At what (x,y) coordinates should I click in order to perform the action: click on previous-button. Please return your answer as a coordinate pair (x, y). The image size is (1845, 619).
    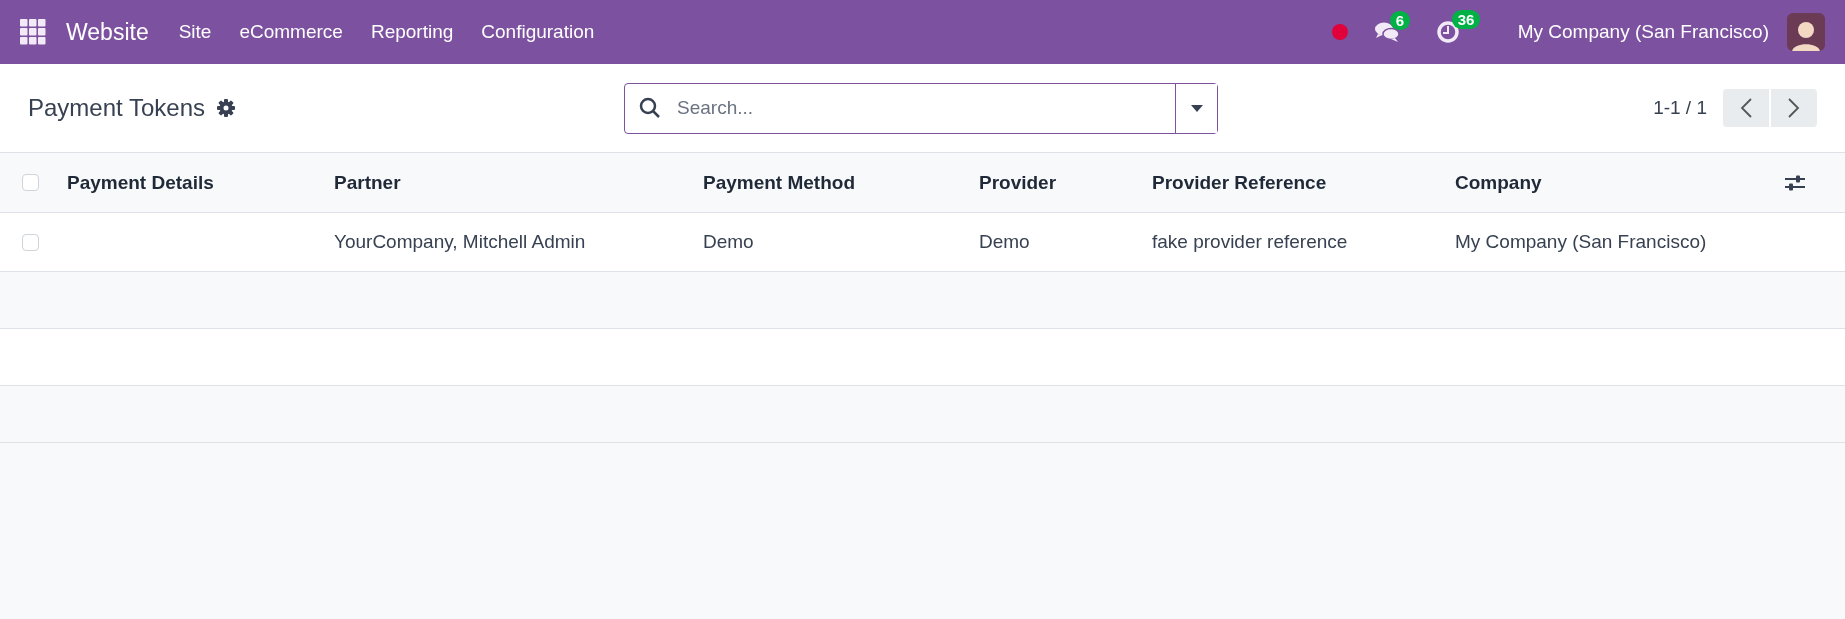
    Looking at the image, I should click on (1746, 108).